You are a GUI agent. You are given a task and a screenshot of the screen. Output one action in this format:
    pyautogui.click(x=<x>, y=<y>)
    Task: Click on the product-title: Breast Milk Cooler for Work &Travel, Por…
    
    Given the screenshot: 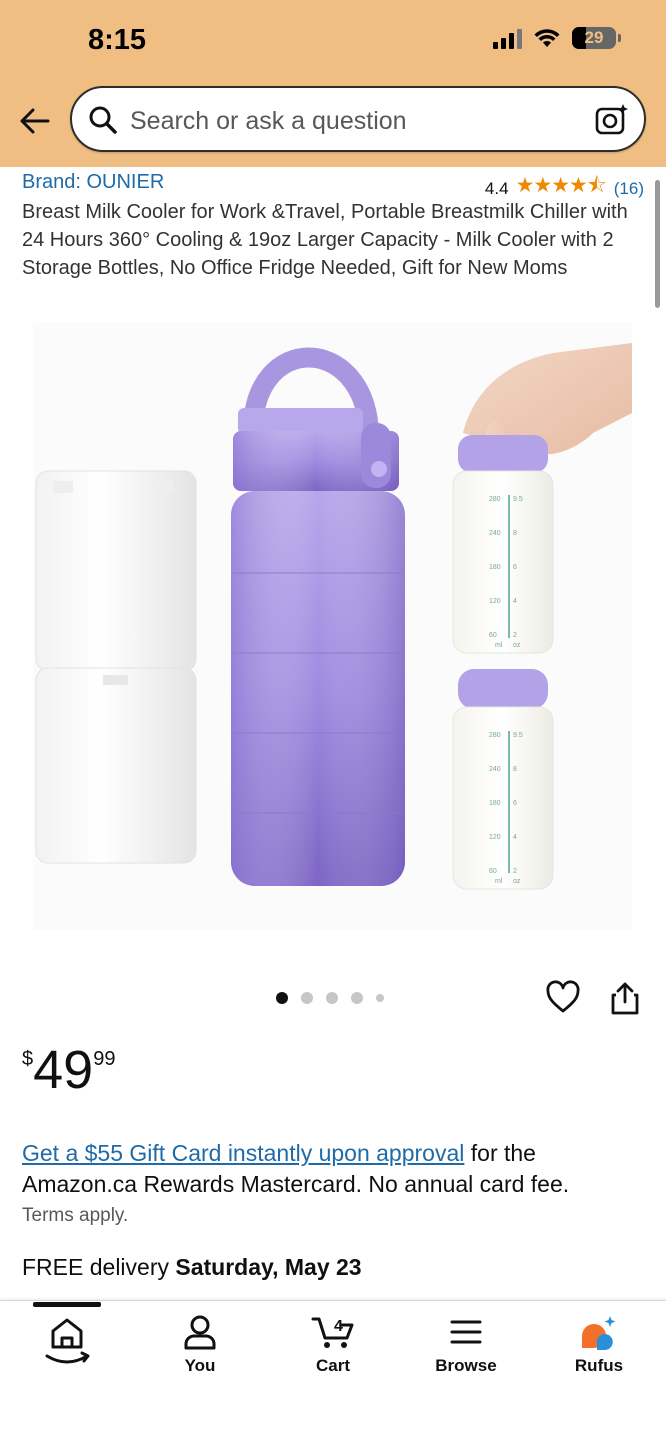 What is the action you would take?
    pyautogui.click(x=325, y=240)
    